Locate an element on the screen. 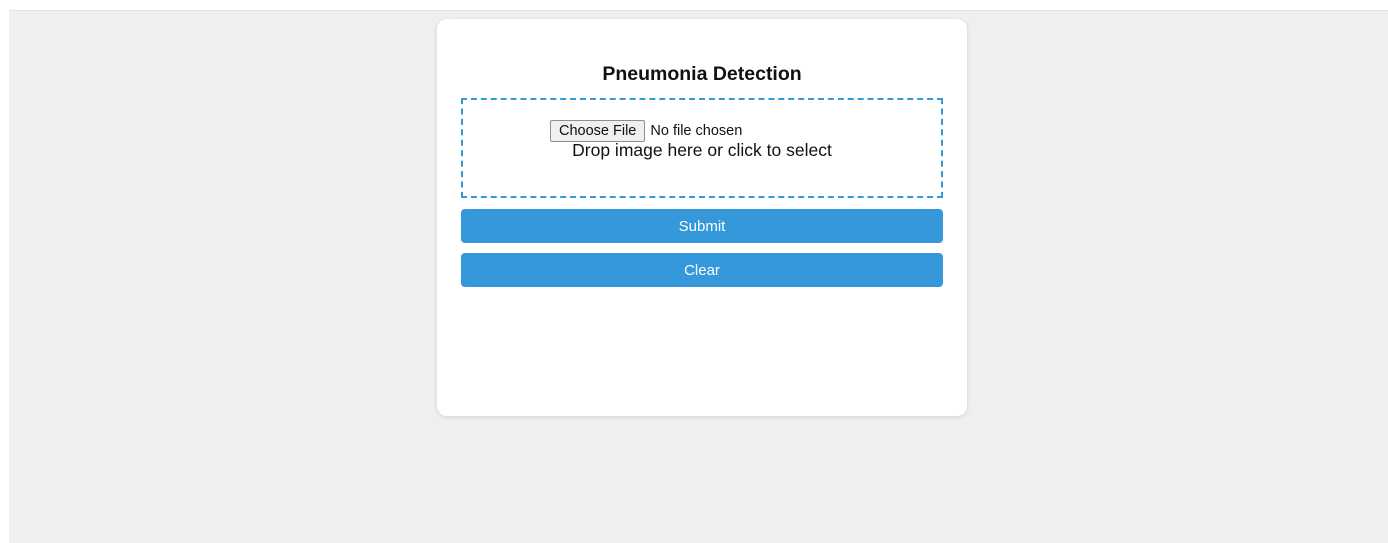  choose-file-button: Choose File is located at coordinates (598, 131).